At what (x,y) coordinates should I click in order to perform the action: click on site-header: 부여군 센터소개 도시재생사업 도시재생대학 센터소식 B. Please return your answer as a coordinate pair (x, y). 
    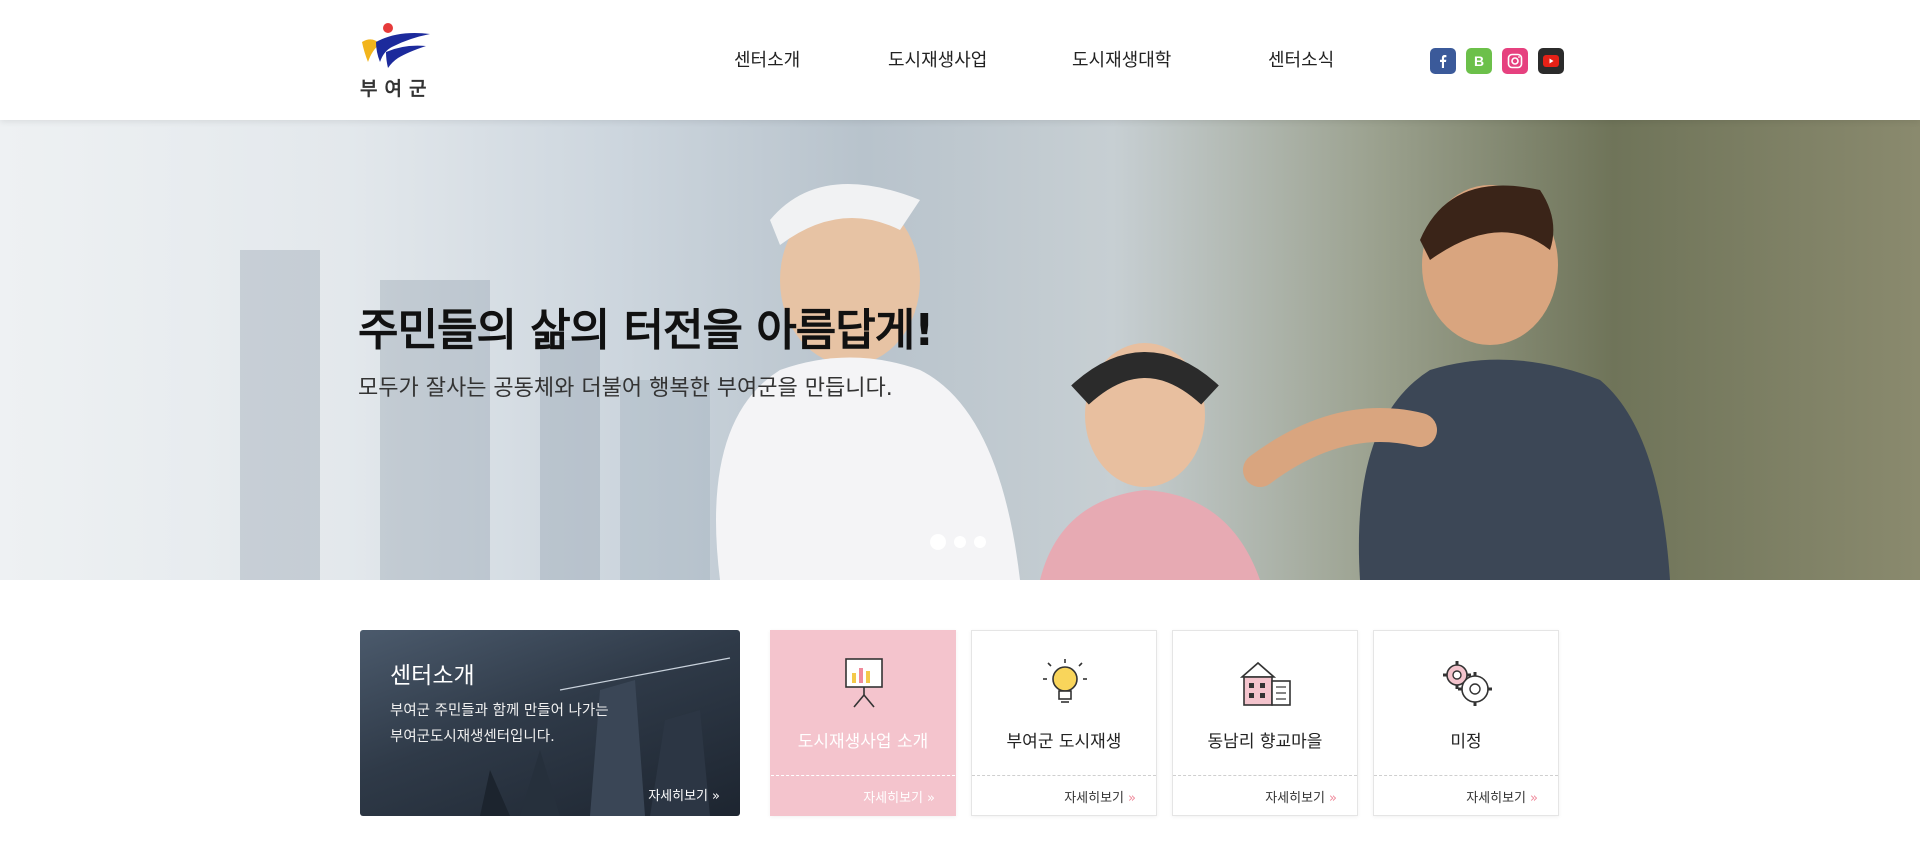
    Looking at the image, I should click on (960, 60).